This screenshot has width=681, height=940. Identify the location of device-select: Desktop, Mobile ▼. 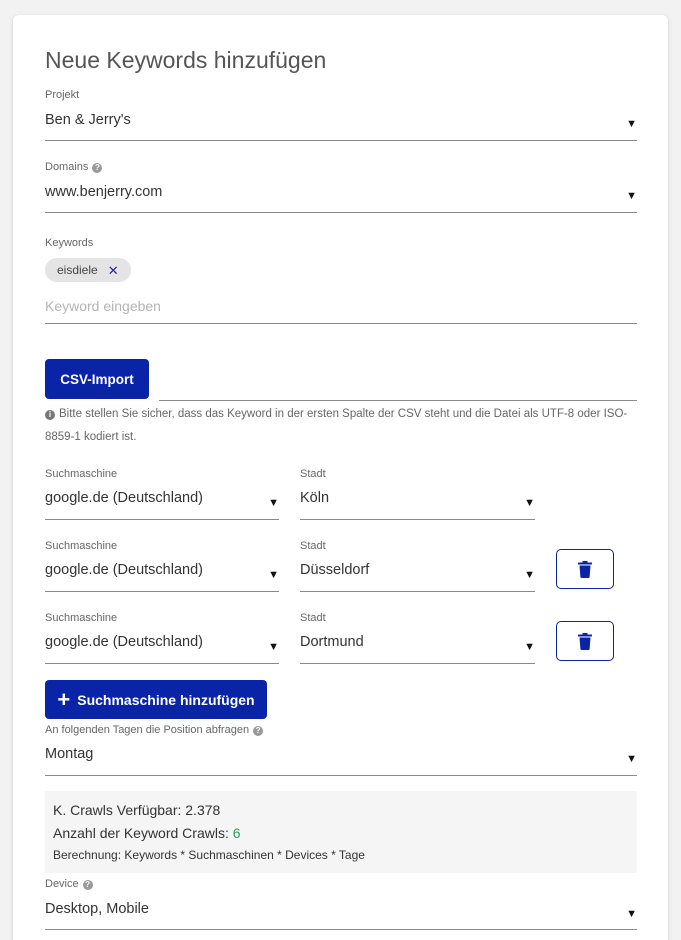
(341, 914).